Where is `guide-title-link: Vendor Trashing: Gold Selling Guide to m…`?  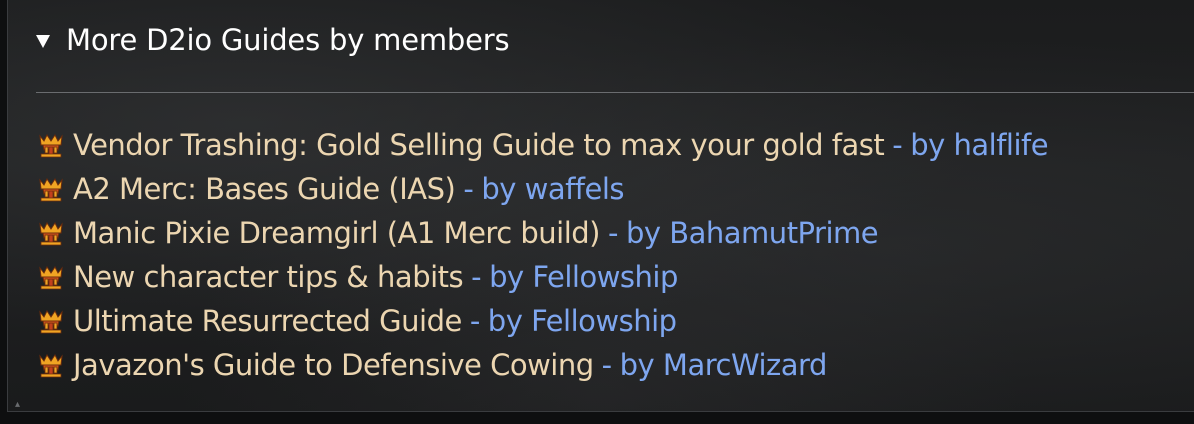 guide-title-link: Vendor Trashing: Gold Selling Guide to m… is located at coordinates (479, 145).